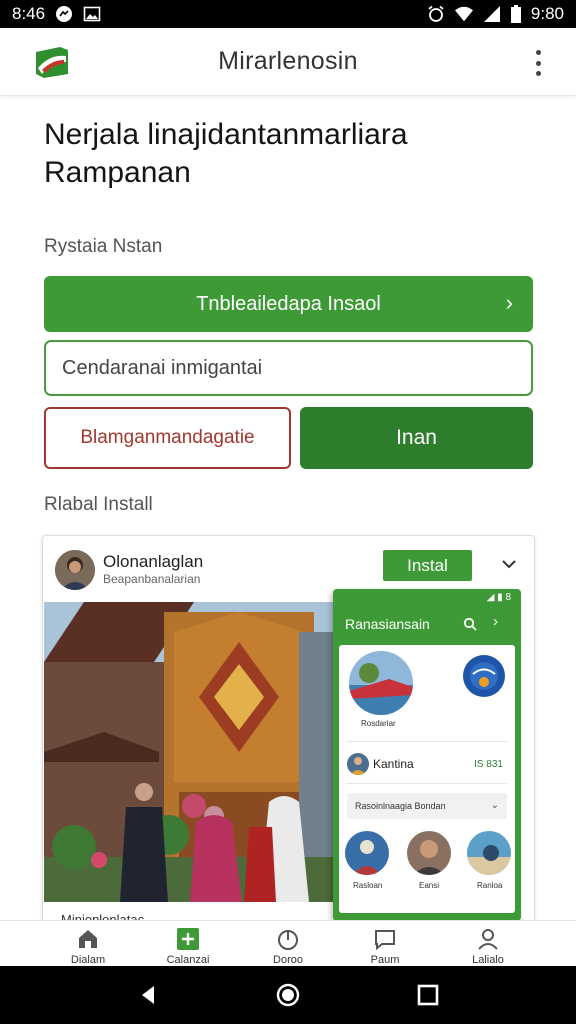 The image size is (576, 1024). I want to click on row-name: Kantina, so click(393, 764).